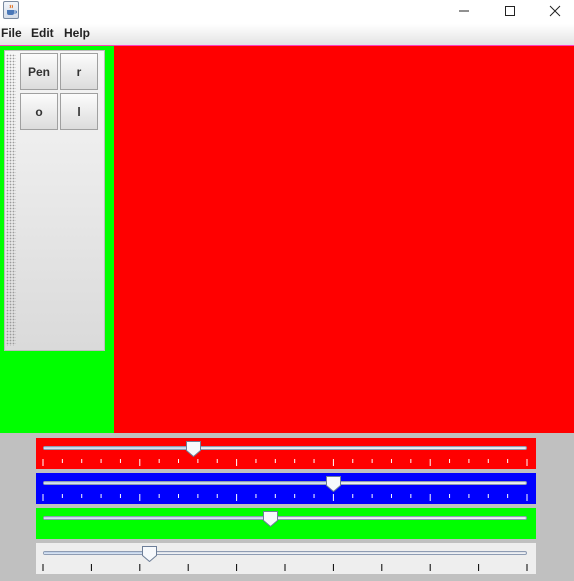 This screenshot has height=581, width=574. What do you see at coordinates (79, 111) in the screenshot?
I see `line-tool-button: l` at bounding box center [79, 111].